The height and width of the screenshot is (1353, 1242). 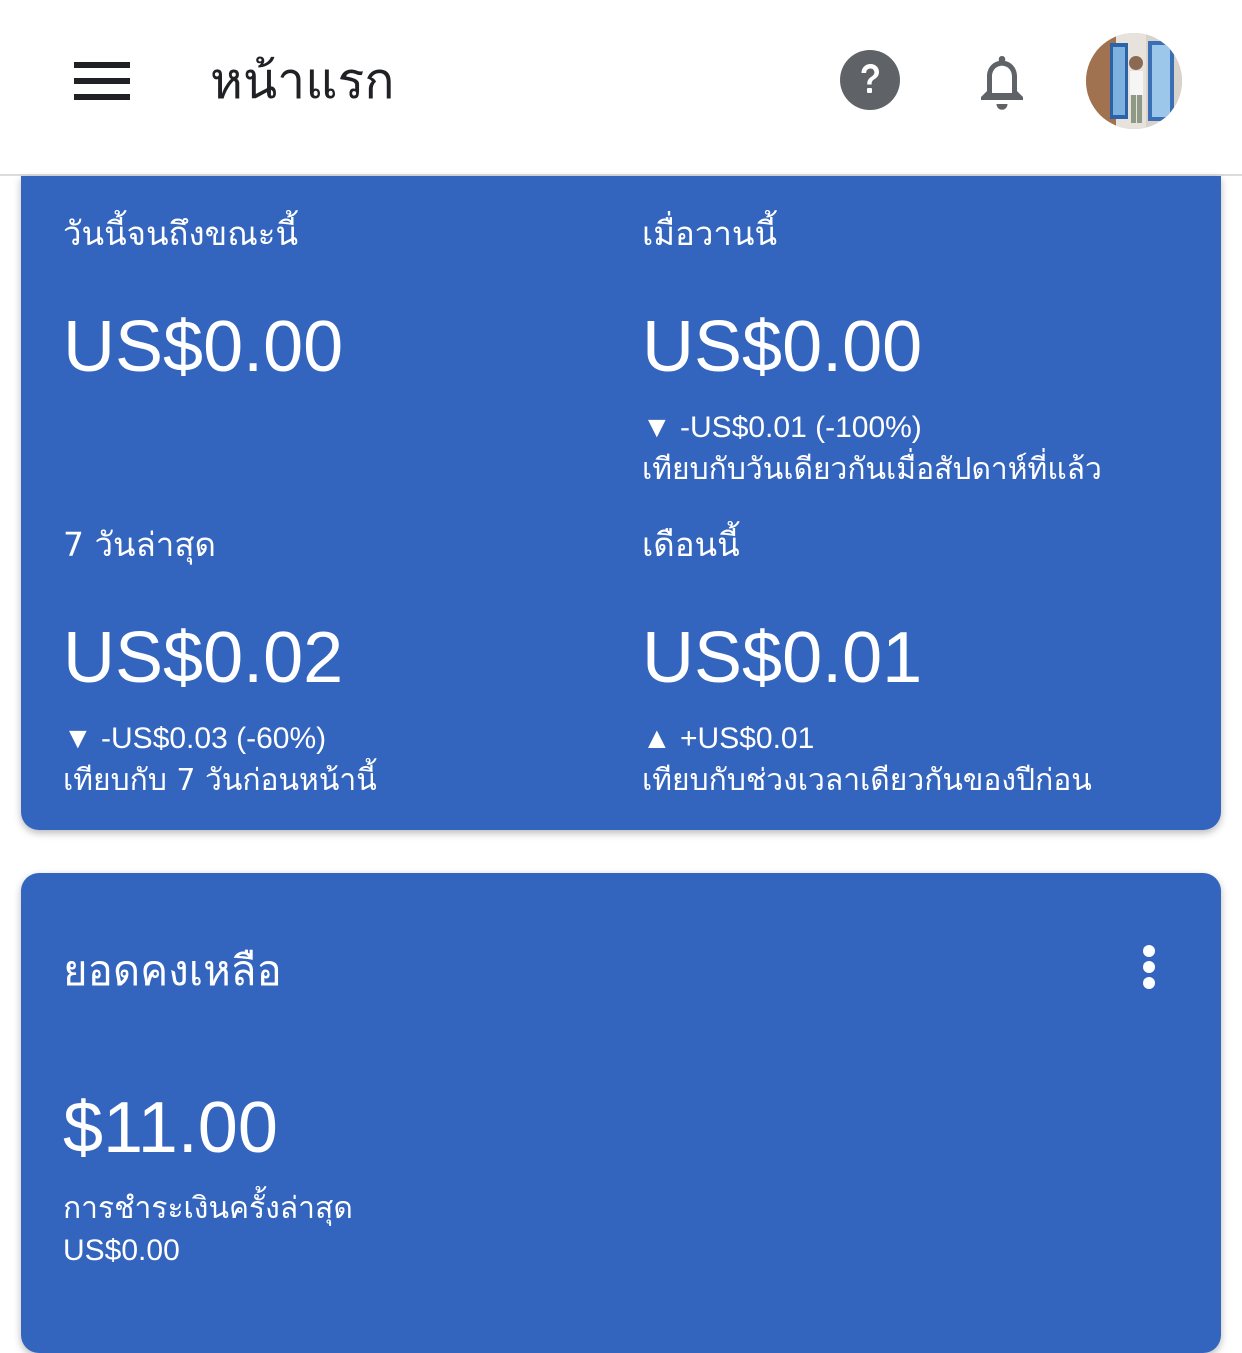 I want to click on metric-last-7-days-compare: เทียบกับ 7 วันก่อนหน้านี้, so click(x=220, y=780).